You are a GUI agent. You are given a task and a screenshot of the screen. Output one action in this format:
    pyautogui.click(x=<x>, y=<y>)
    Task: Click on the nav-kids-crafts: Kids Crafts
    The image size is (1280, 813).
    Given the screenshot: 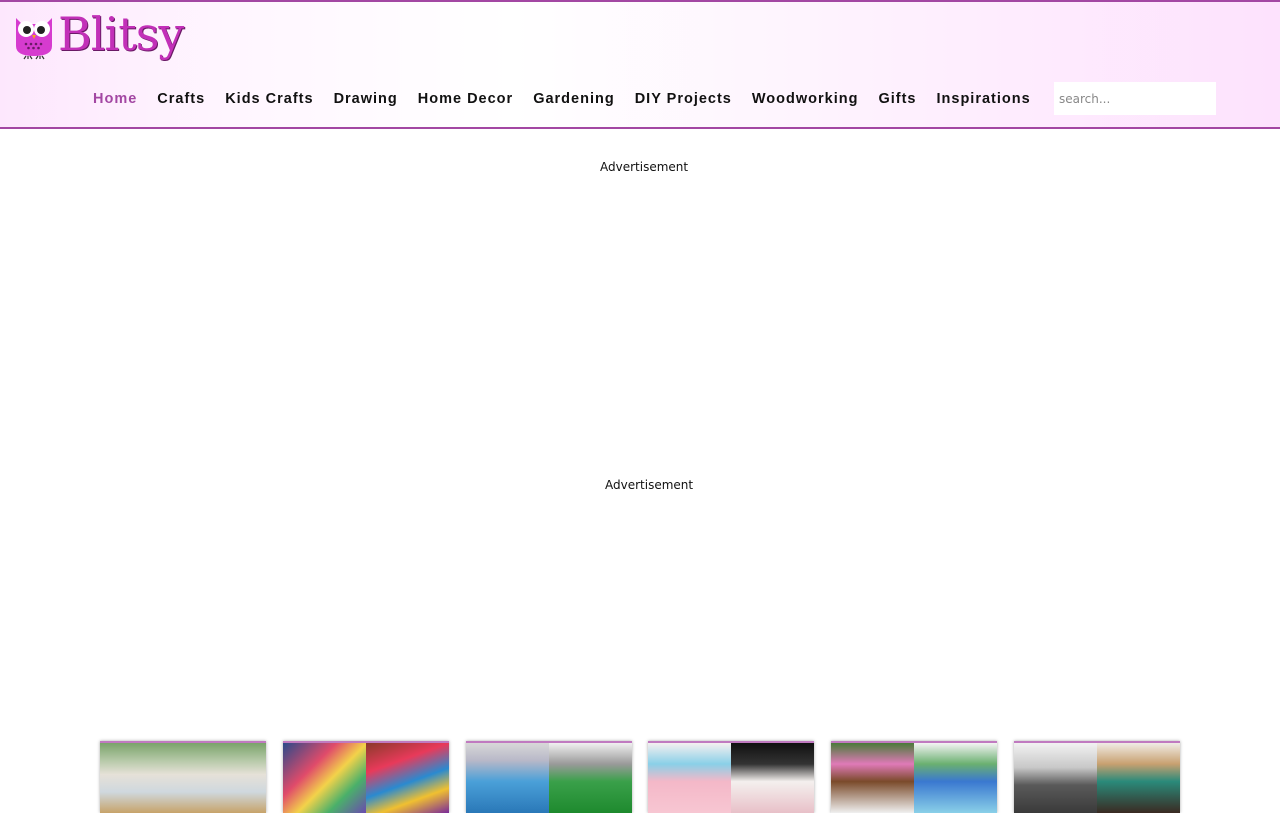 What is the action you would take?
    pyautogui.click(x=269, y=99)
    